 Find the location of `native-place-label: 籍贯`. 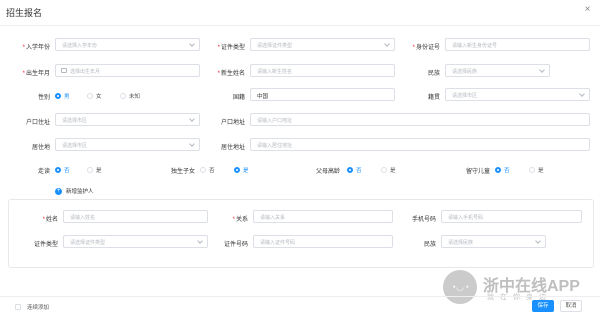

native-place-label: 籍贯 is located at coordinates (433, 98).